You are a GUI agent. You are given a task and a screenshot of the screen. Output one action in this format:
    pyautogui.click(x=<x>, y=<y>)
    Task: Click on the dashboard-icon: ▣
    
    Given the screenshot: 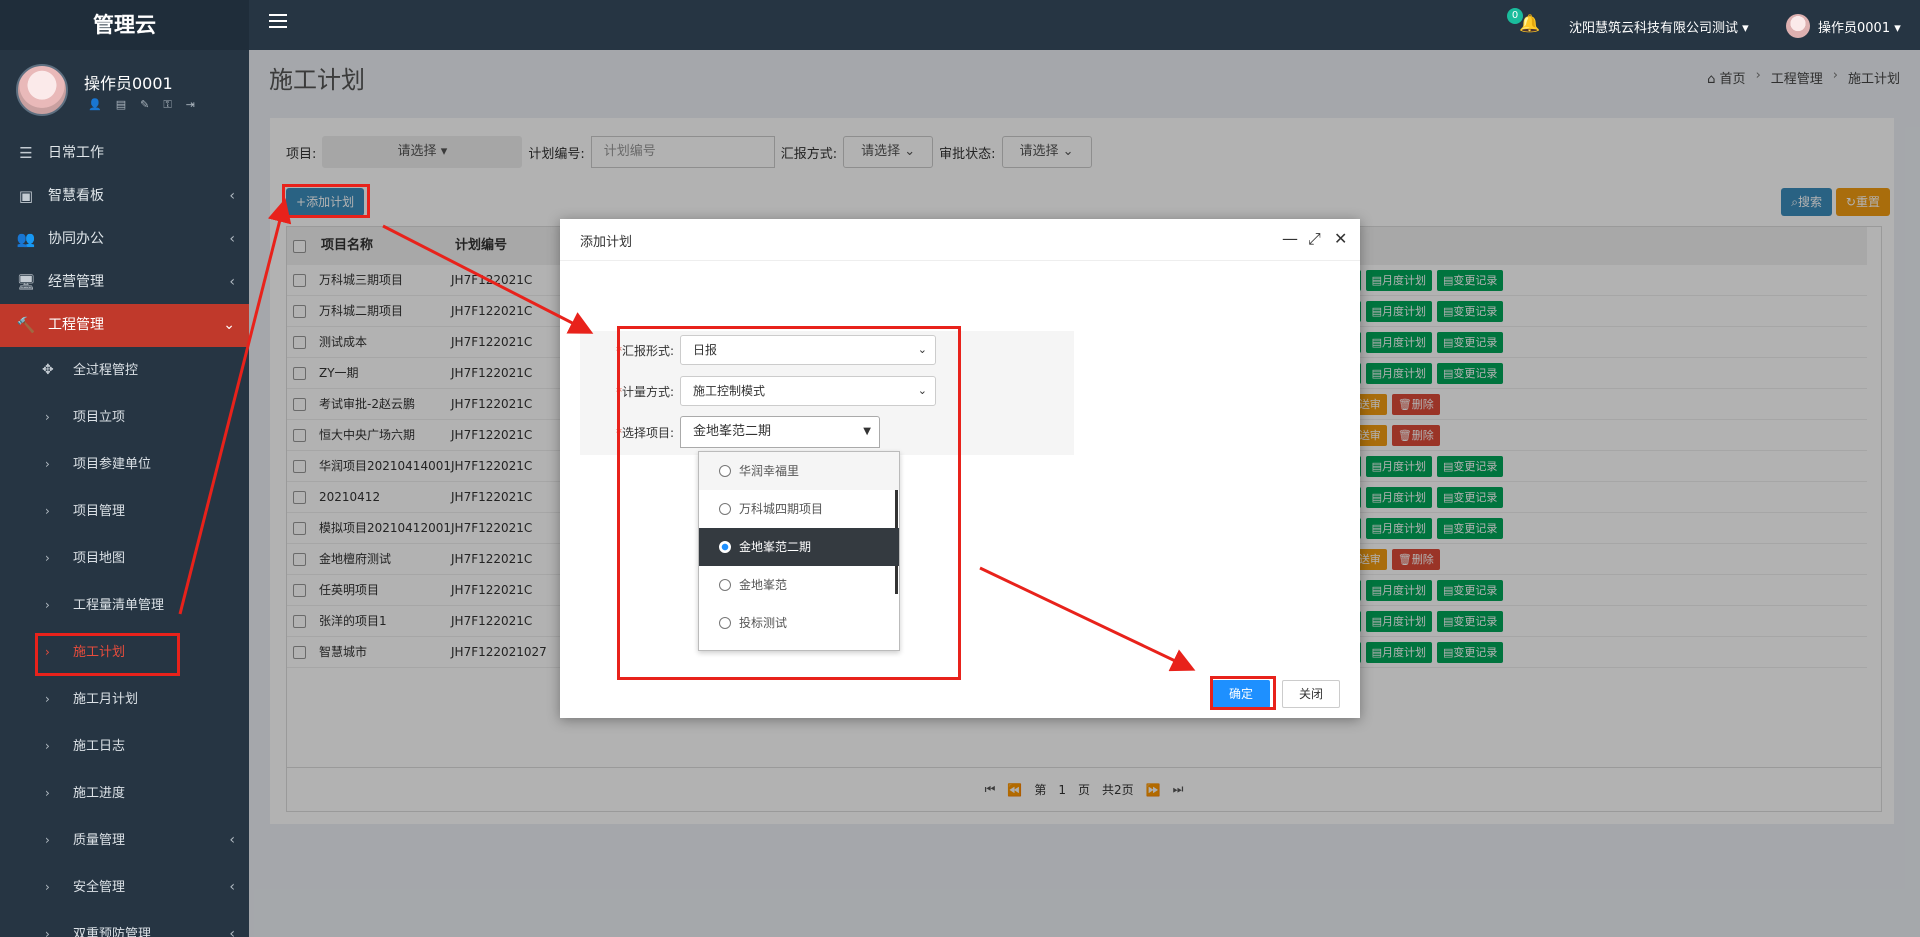 What is the action you would take?
    pyautogui.click(x=26, y=196)
    